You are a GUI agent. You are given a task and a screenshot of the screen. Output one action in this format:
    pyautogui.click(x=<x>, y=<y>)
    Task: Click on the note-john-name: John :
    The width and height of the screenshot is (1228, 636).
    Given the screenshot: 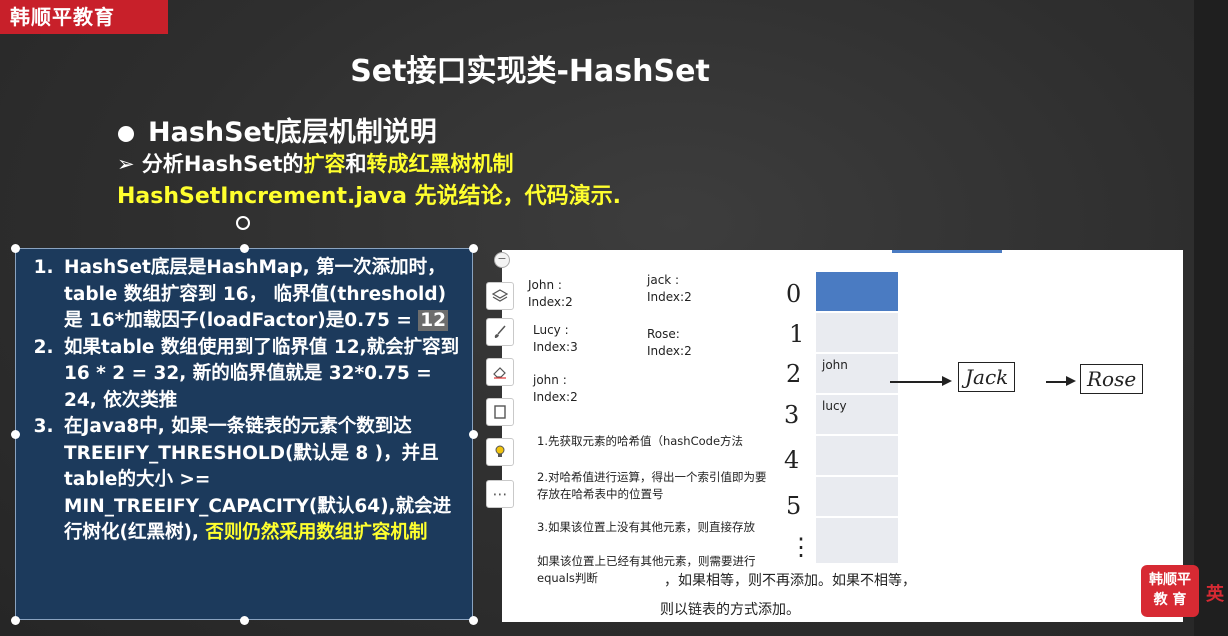 What is the action you would take?
    pyautogui.click(x=545, y=285)
    